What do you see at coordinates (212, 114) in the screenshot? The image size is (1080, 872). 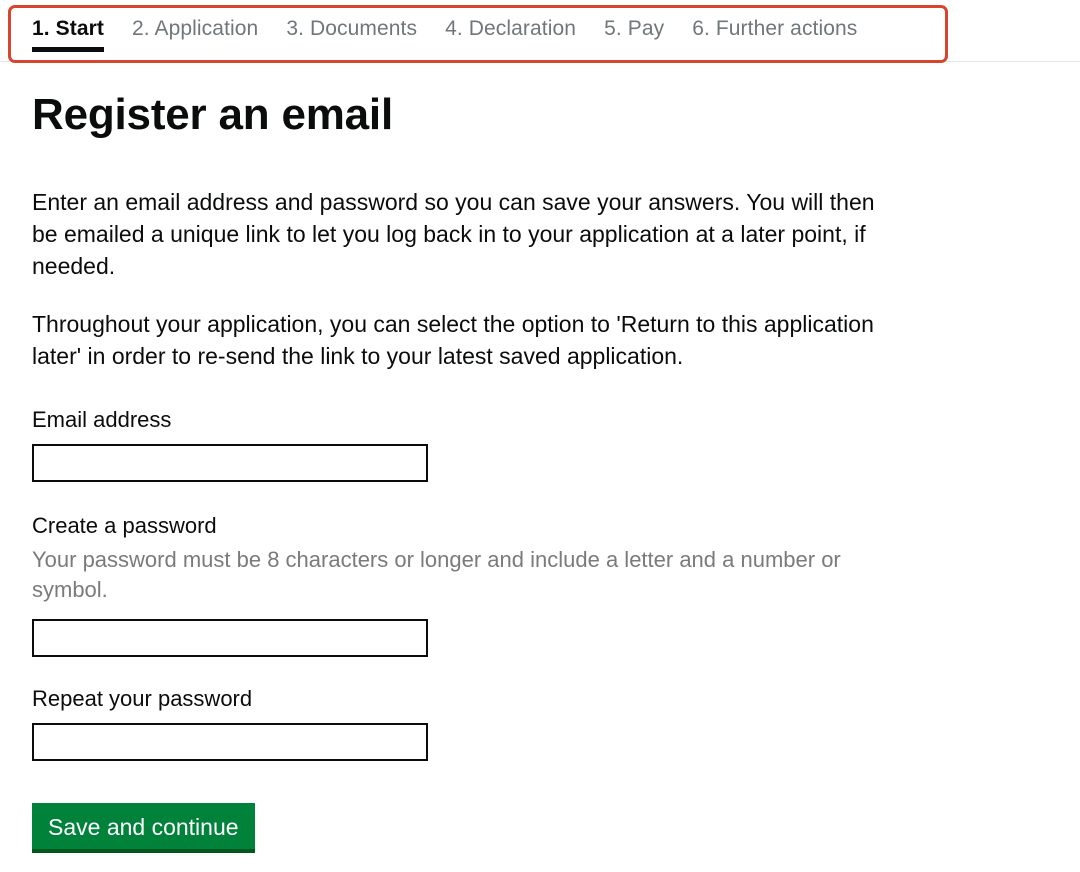 I see `page-title: Register an email` at bounding box center [212, 114].